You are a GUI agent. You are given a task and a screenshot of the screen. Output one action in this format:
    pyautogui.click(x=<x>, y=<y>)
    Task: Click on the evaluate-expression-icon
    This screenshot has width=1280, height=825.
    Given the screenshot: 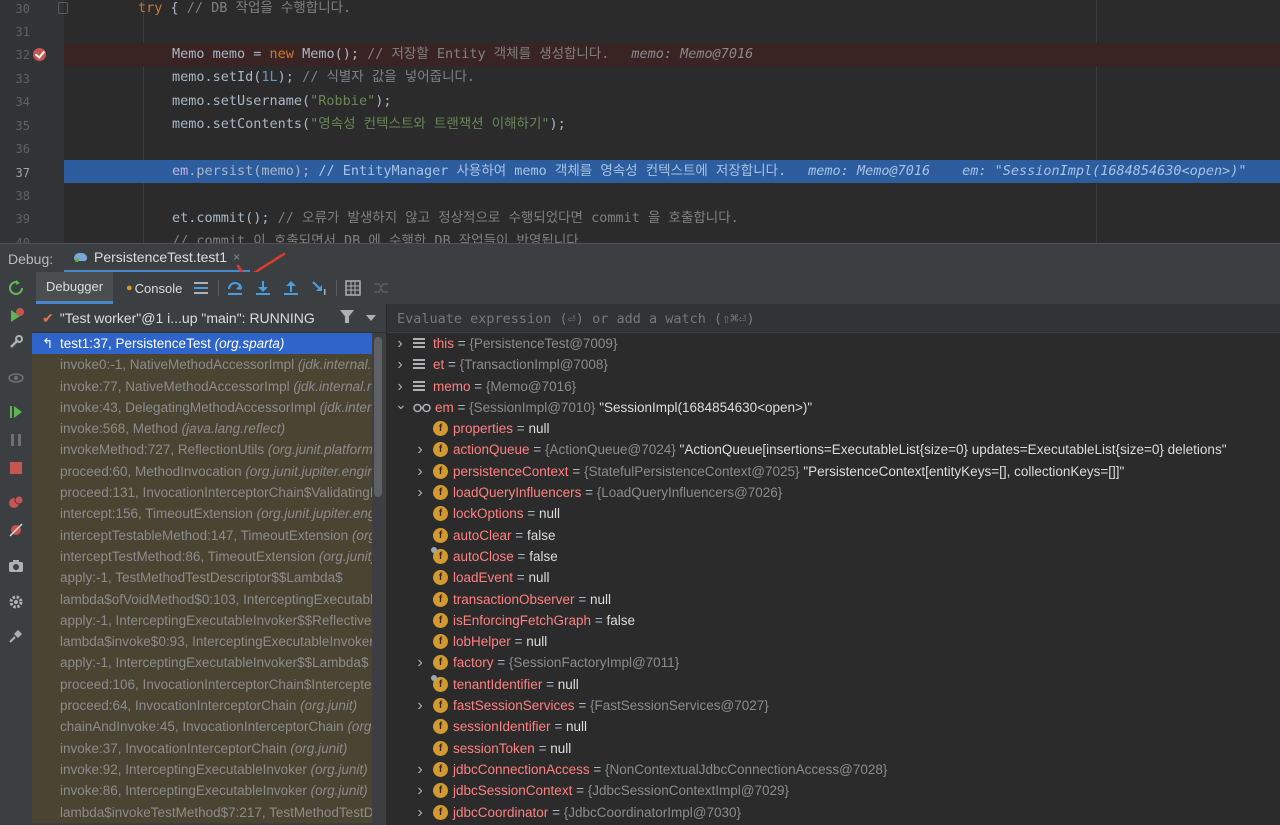 What is the action you would take?
    pyautogui.click(x=353, y=288)
    